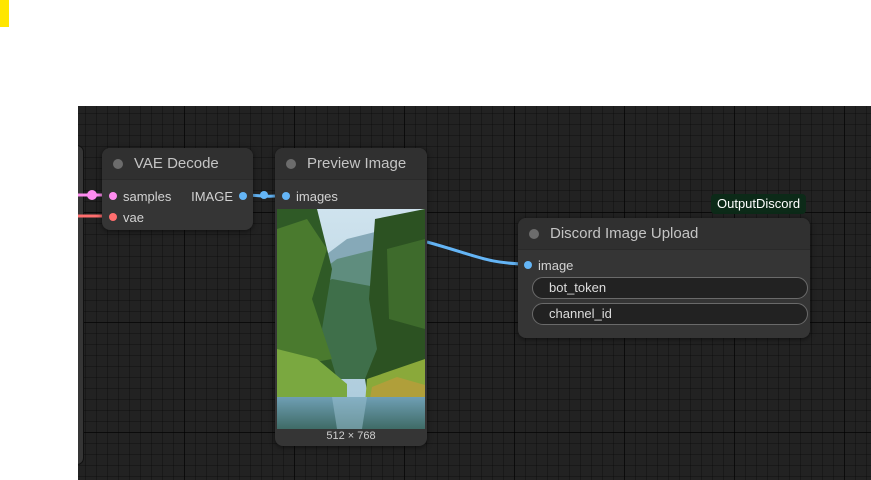 The width and height of the screenshot is (871, 480). Describe the element at coordinates (286, 196) in the screenshot. I see `images-socket-icon` at that location.